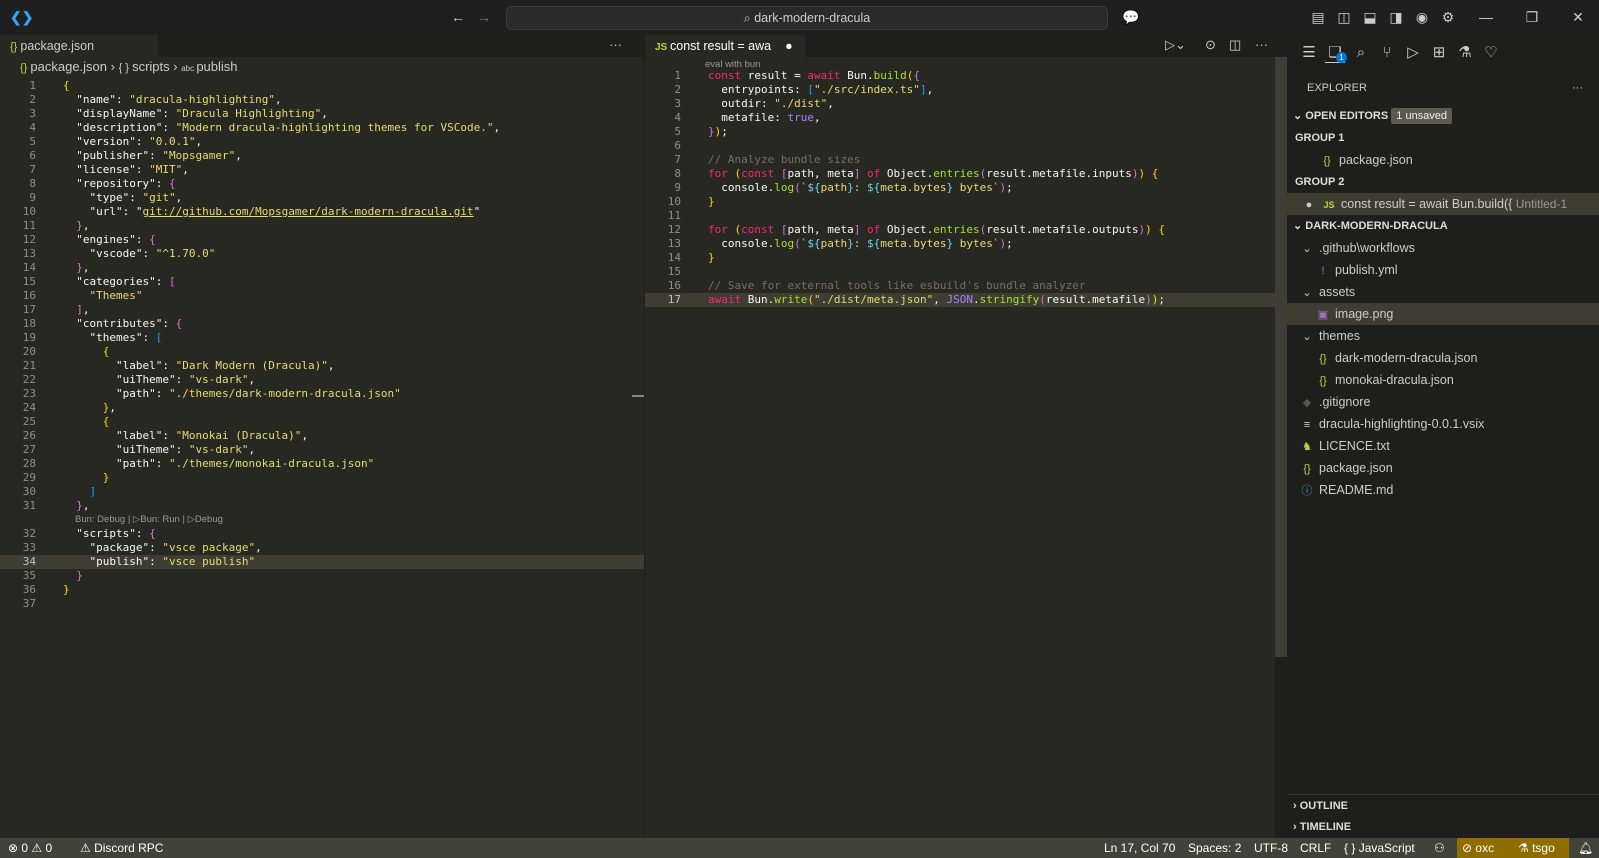 The width and height of the screenshot is (1599, 858). Describe the element at coordinates (1585, 848) in the screenshot. I see `notifications-bell-icon: 🔔︎` at that location.